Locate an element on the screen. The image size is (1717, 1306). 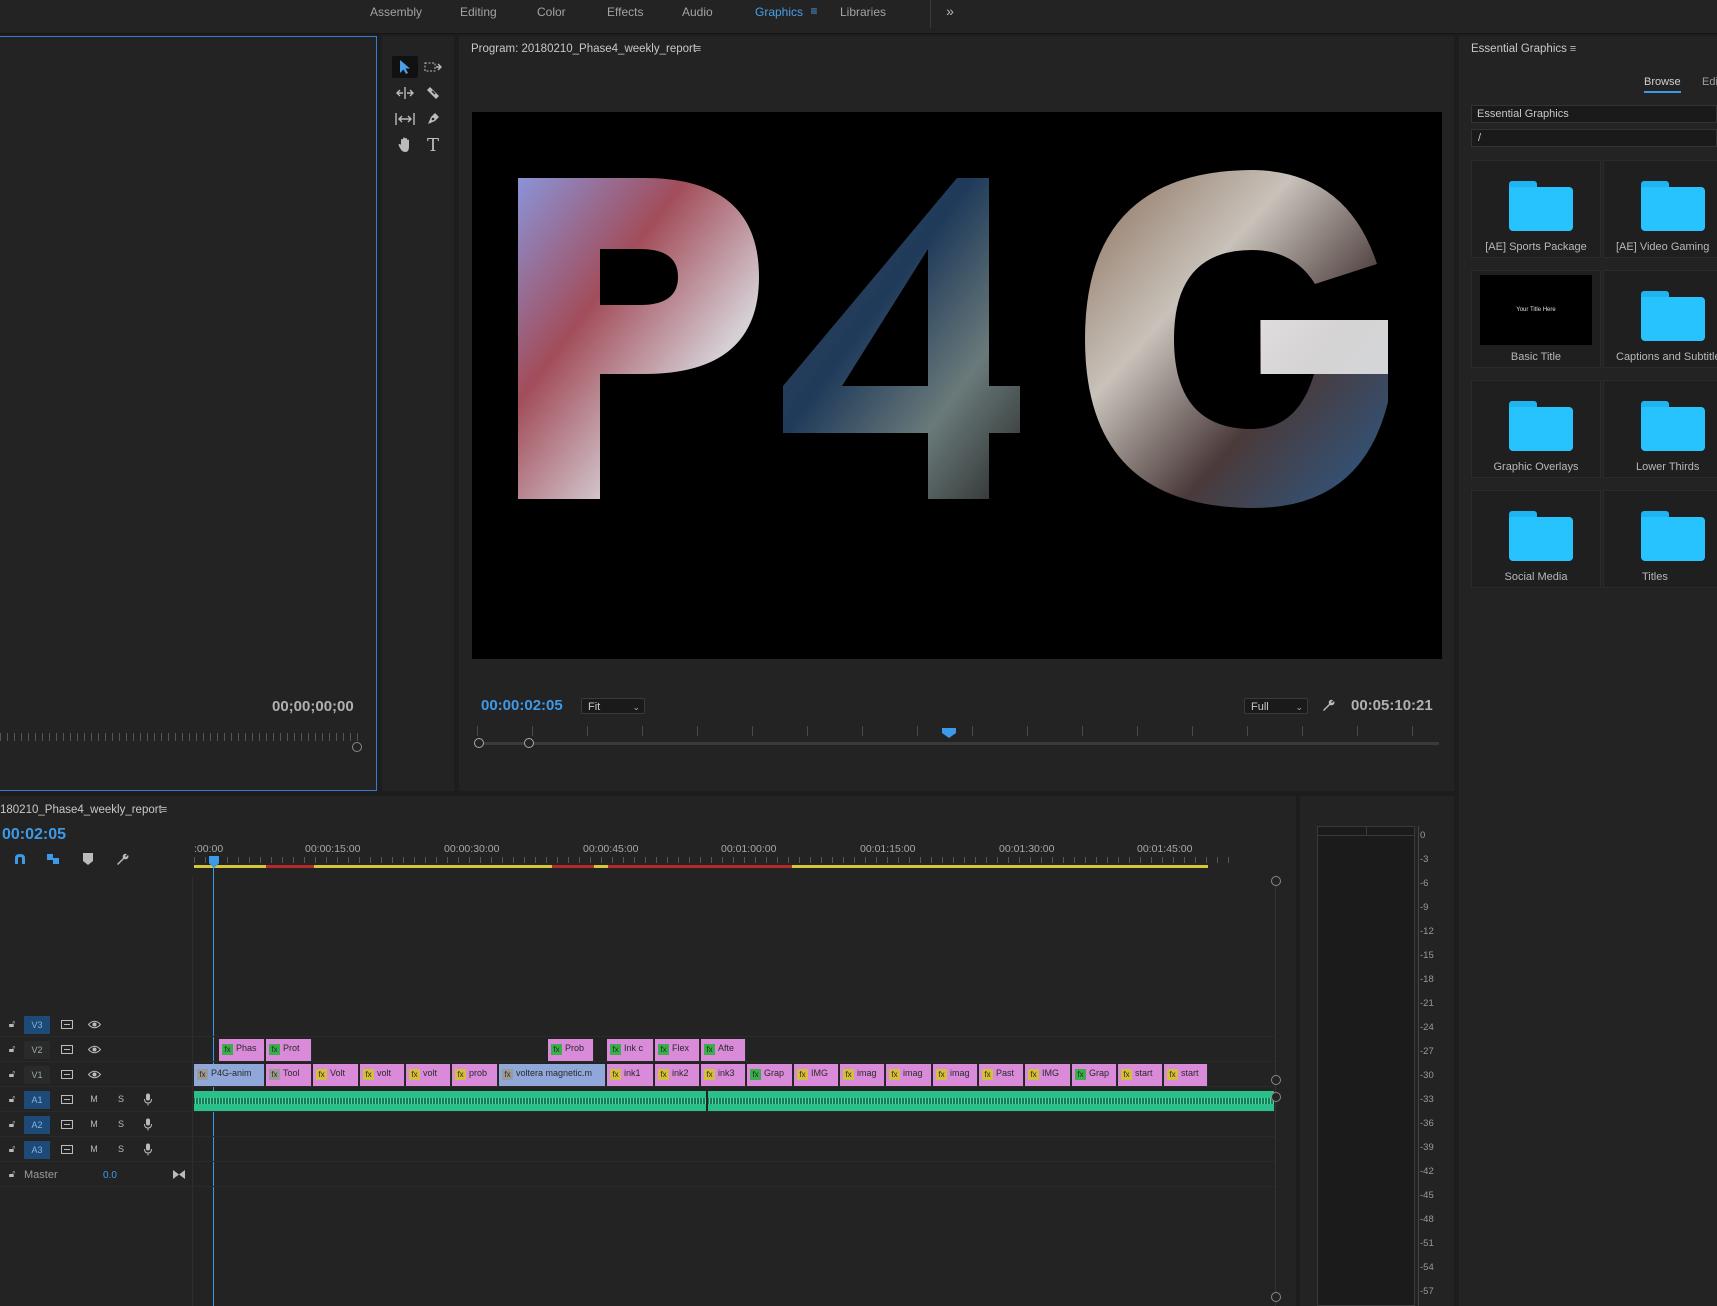
ripple-edit-tool-icon is located at coordinates (405, 93).